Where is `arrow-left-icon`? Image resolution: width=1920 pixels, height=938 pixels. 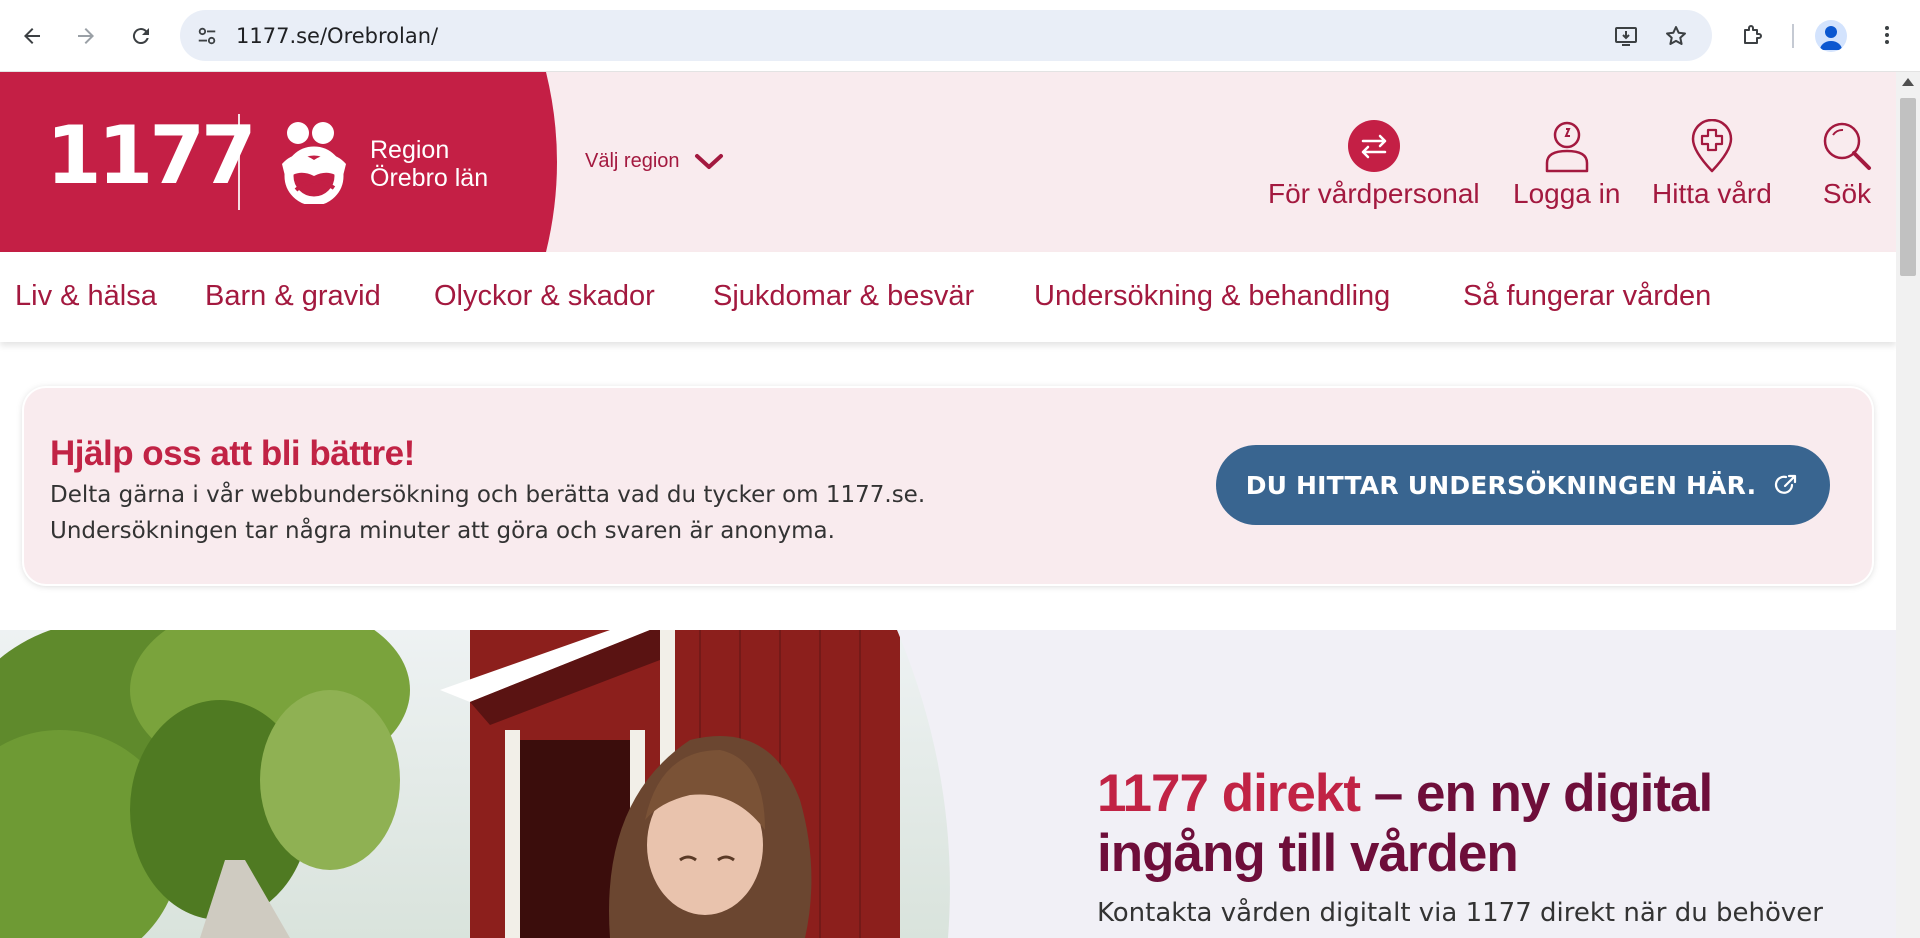
arrow-left-icon is located at coordinates (32, 36).